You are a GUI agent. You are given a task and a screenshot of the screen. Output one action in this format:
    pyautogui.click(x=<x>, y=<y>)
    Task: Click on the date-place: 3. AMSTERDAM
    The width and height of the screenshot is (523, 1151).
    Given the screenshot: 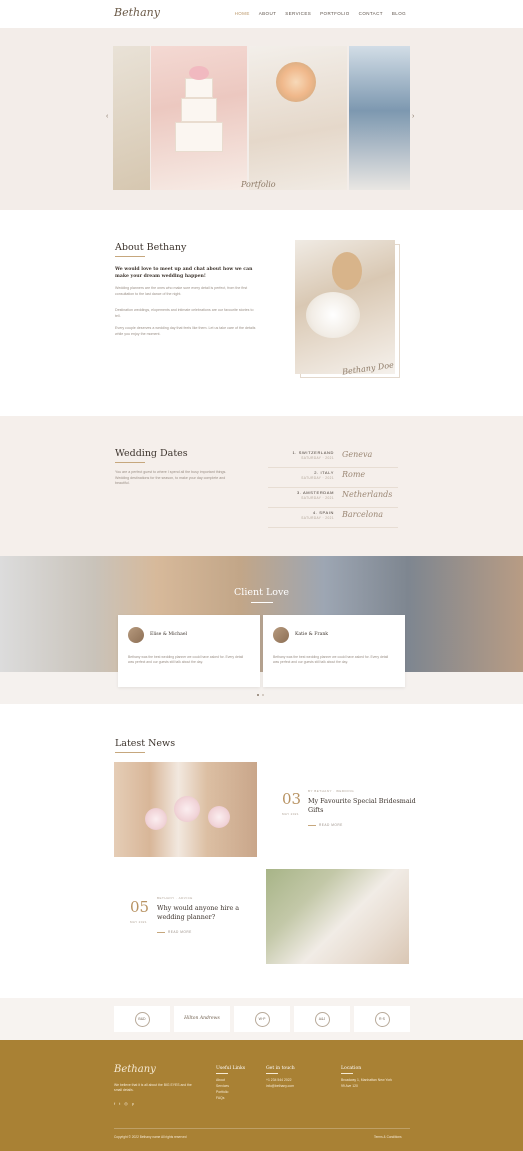 What is the action you would take?
    pyautogui.click(x=315, y=492)
    